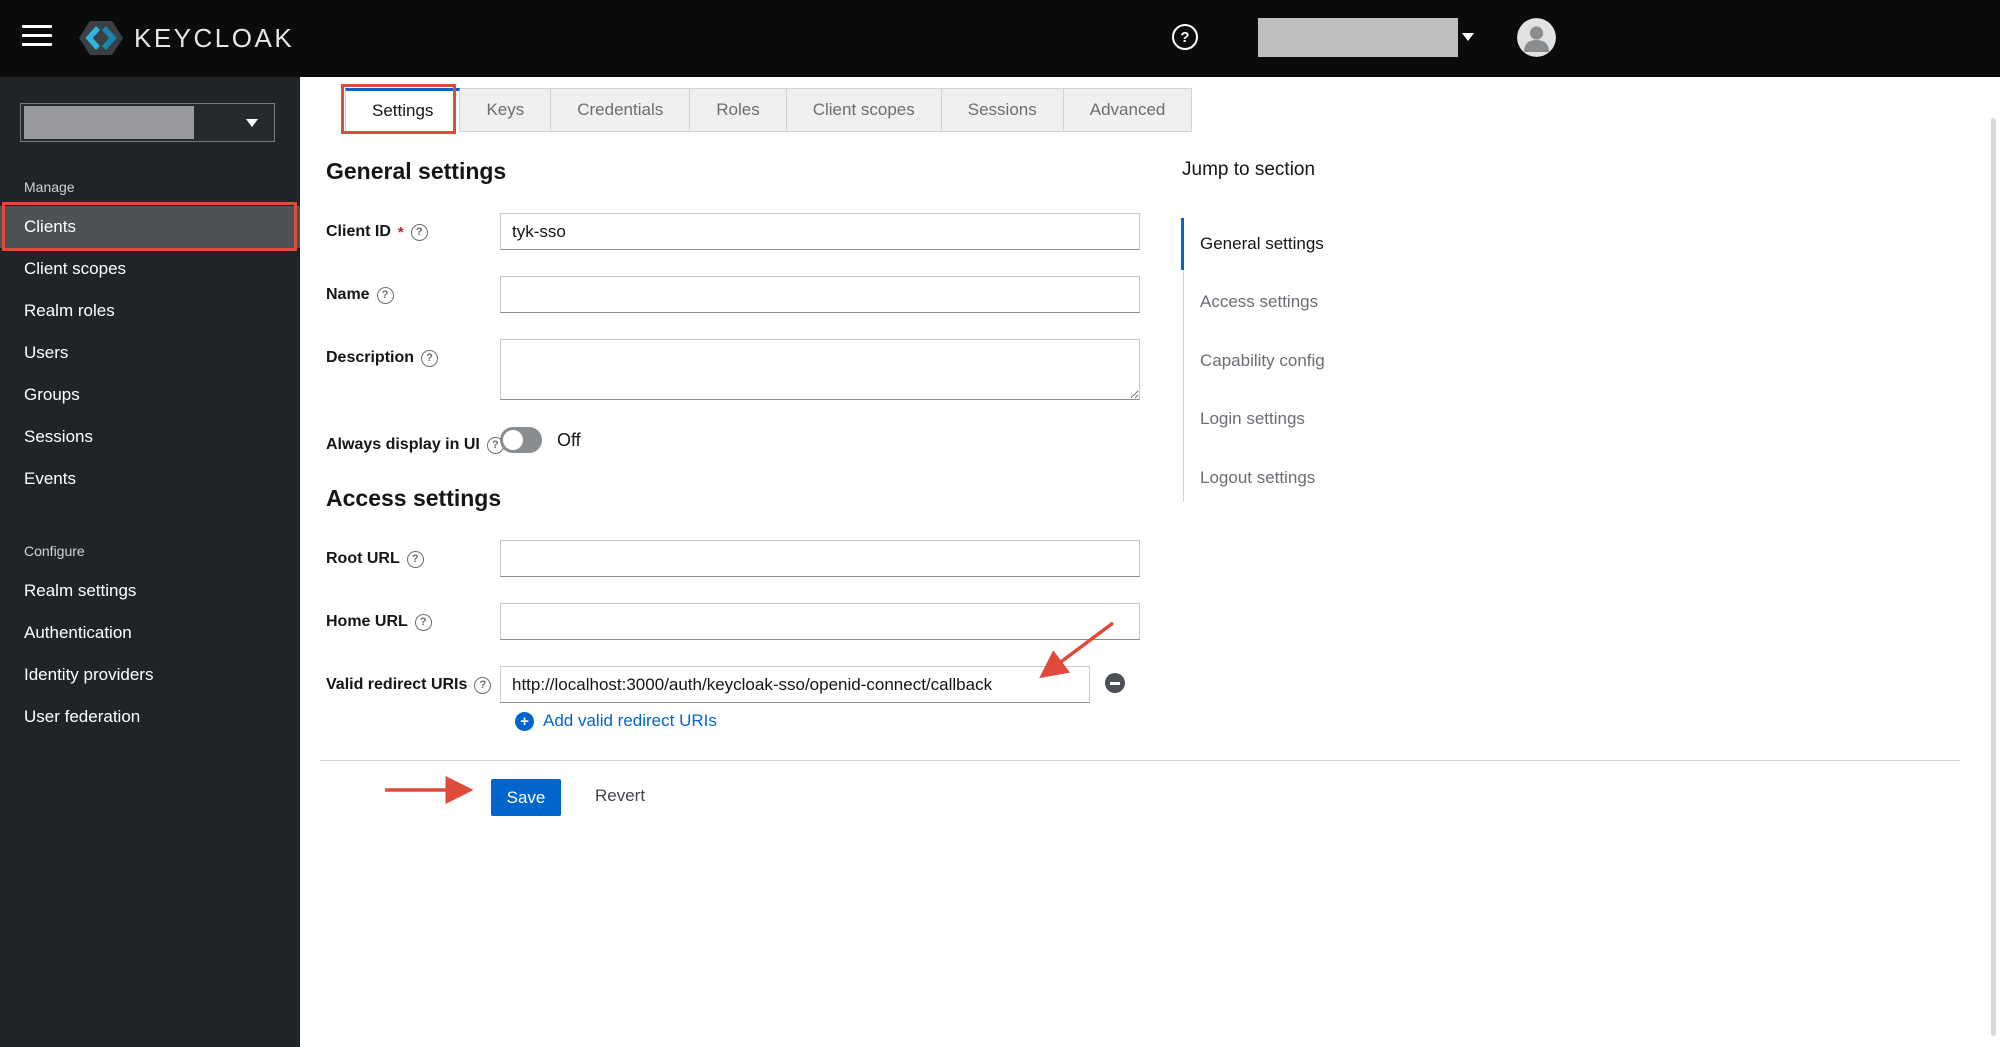 Image resolution: width=2000 pixels, height=1047 pixels. What do you see at coordinates (397, 684) in the screenshot?
I see `redirect-uris-label: Valid redirect URIs` at bounding box center [397, 684].